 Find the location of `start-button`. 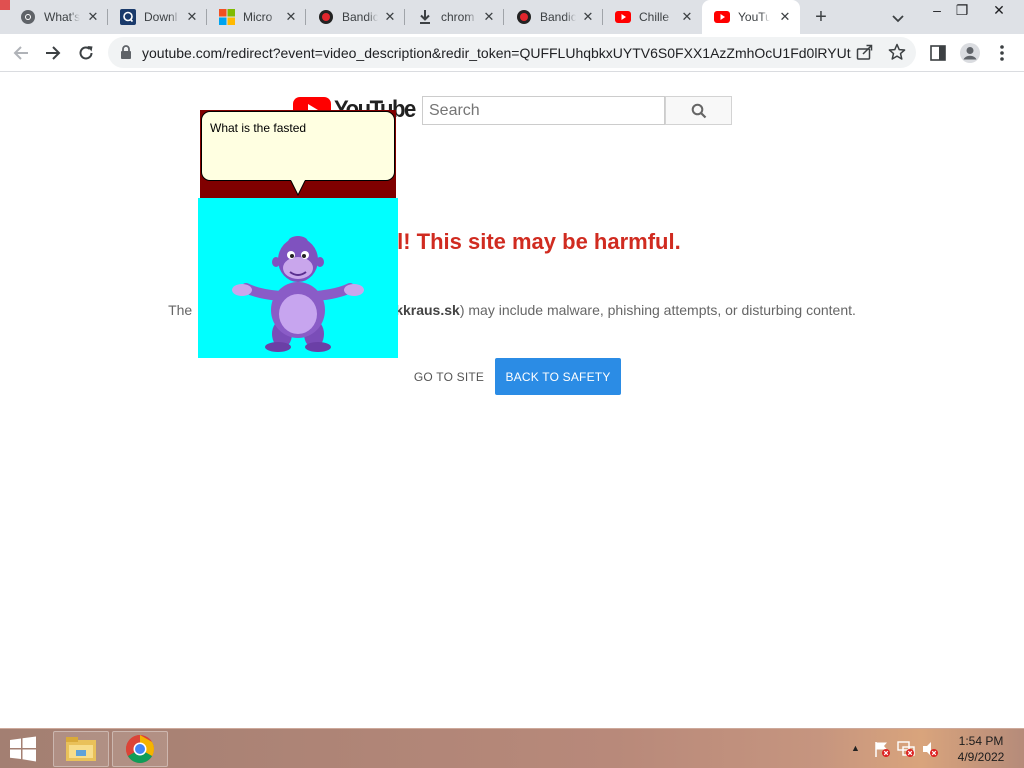

start-button is located at coordinates (23, 749).